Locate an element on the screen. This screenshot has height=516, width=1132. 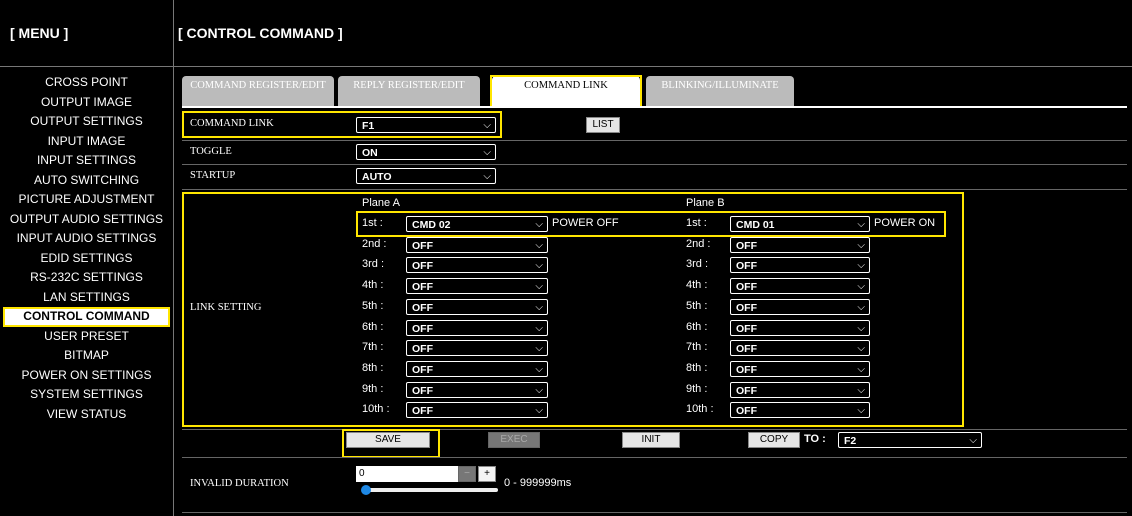
plane_a-row-1-select: CMD 02 ⌵ is located at coordinates (477, 224).